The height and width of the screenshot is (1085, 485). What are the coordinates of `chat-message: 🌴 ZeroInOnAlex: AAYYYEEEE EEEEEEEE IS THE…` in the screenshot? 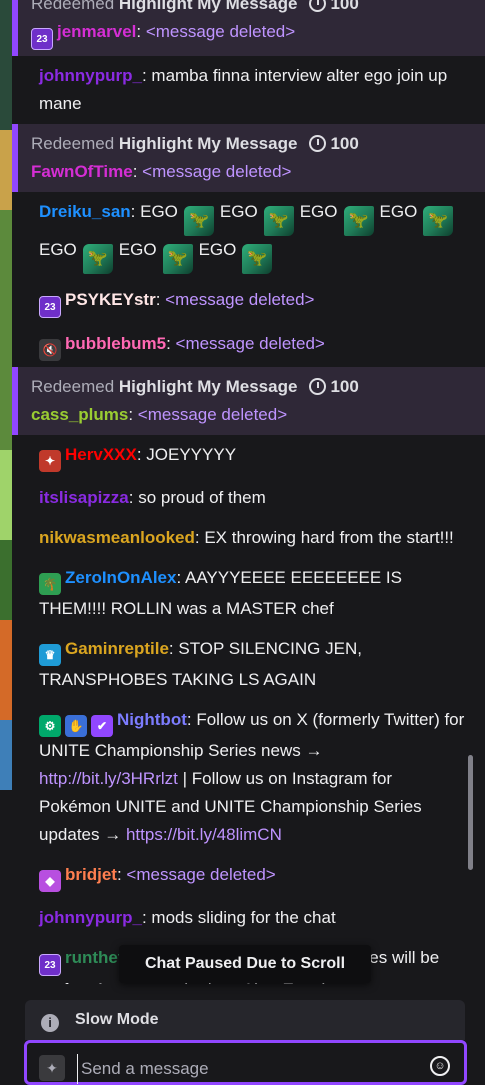 It's located at (248, 593).